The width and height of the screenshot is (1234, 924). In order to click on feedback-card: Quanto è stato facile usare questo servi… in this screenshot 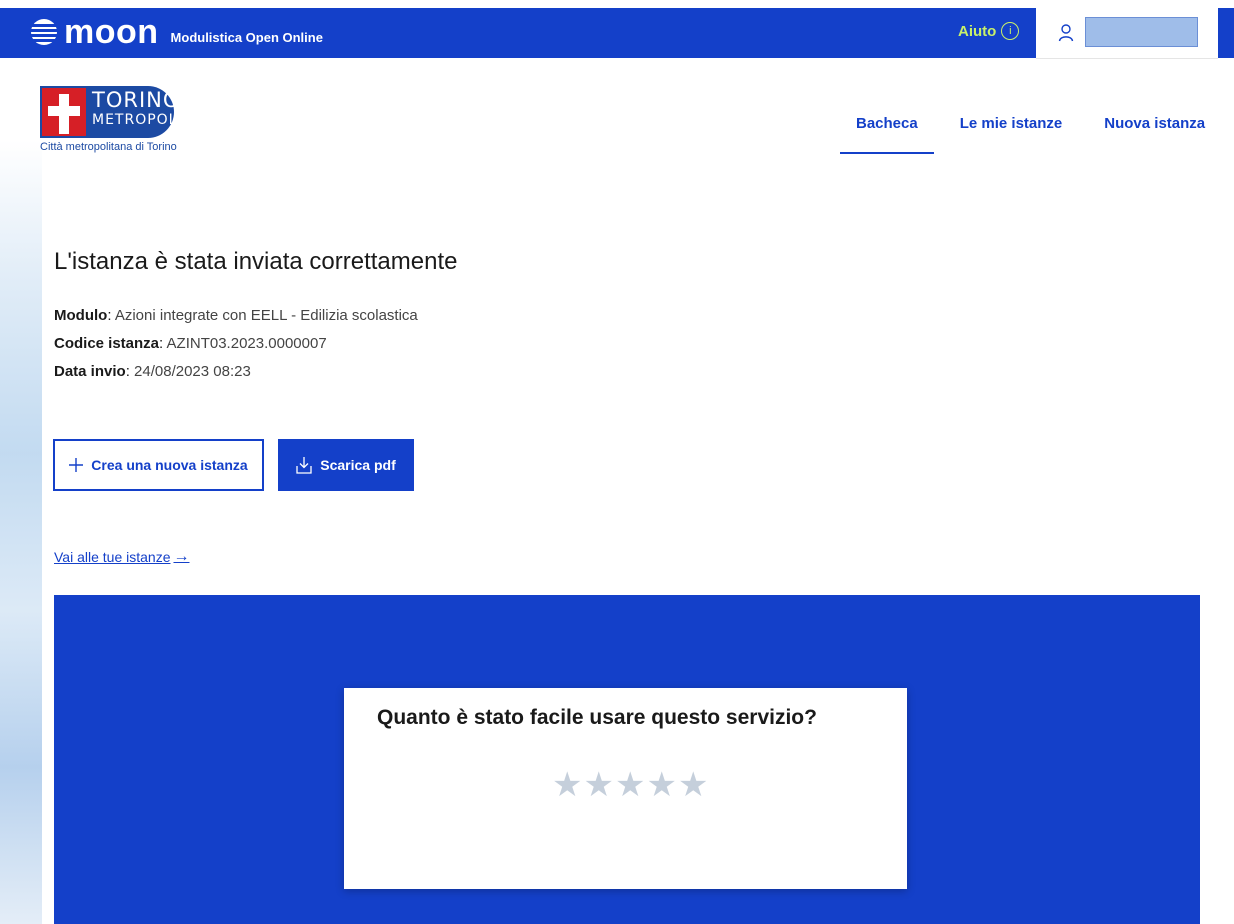, I will do `click(625, 788)`.